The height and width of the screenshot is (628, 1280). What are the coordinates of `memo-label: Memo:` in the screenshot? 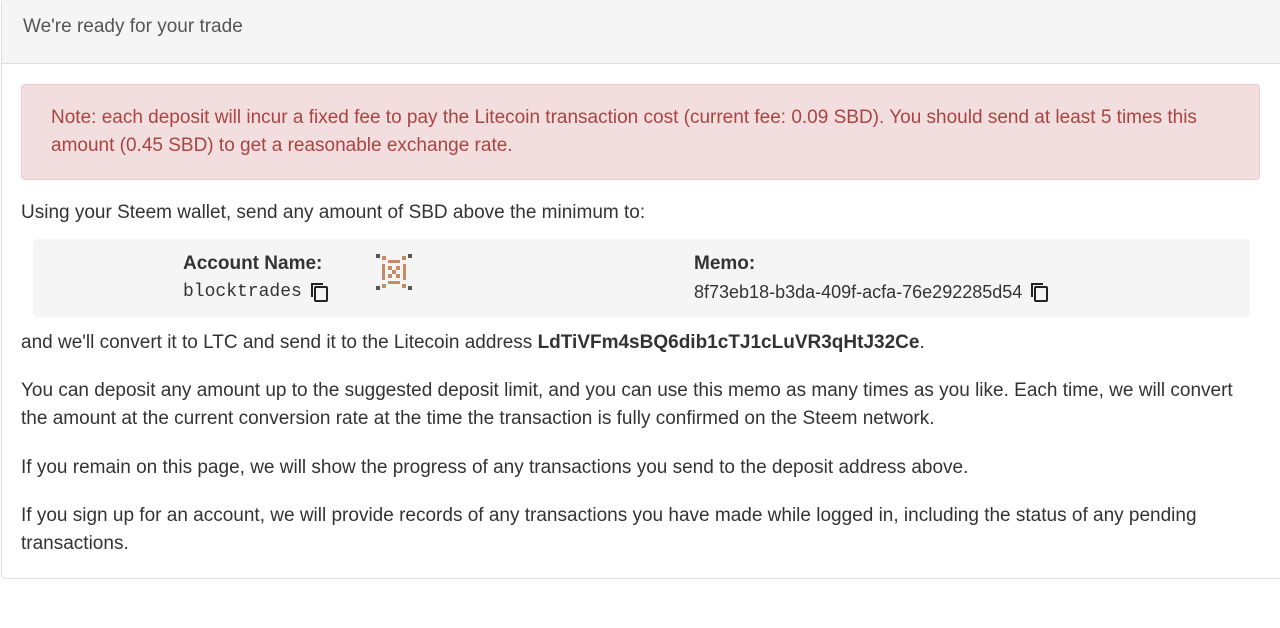 It's located at (725, 263).